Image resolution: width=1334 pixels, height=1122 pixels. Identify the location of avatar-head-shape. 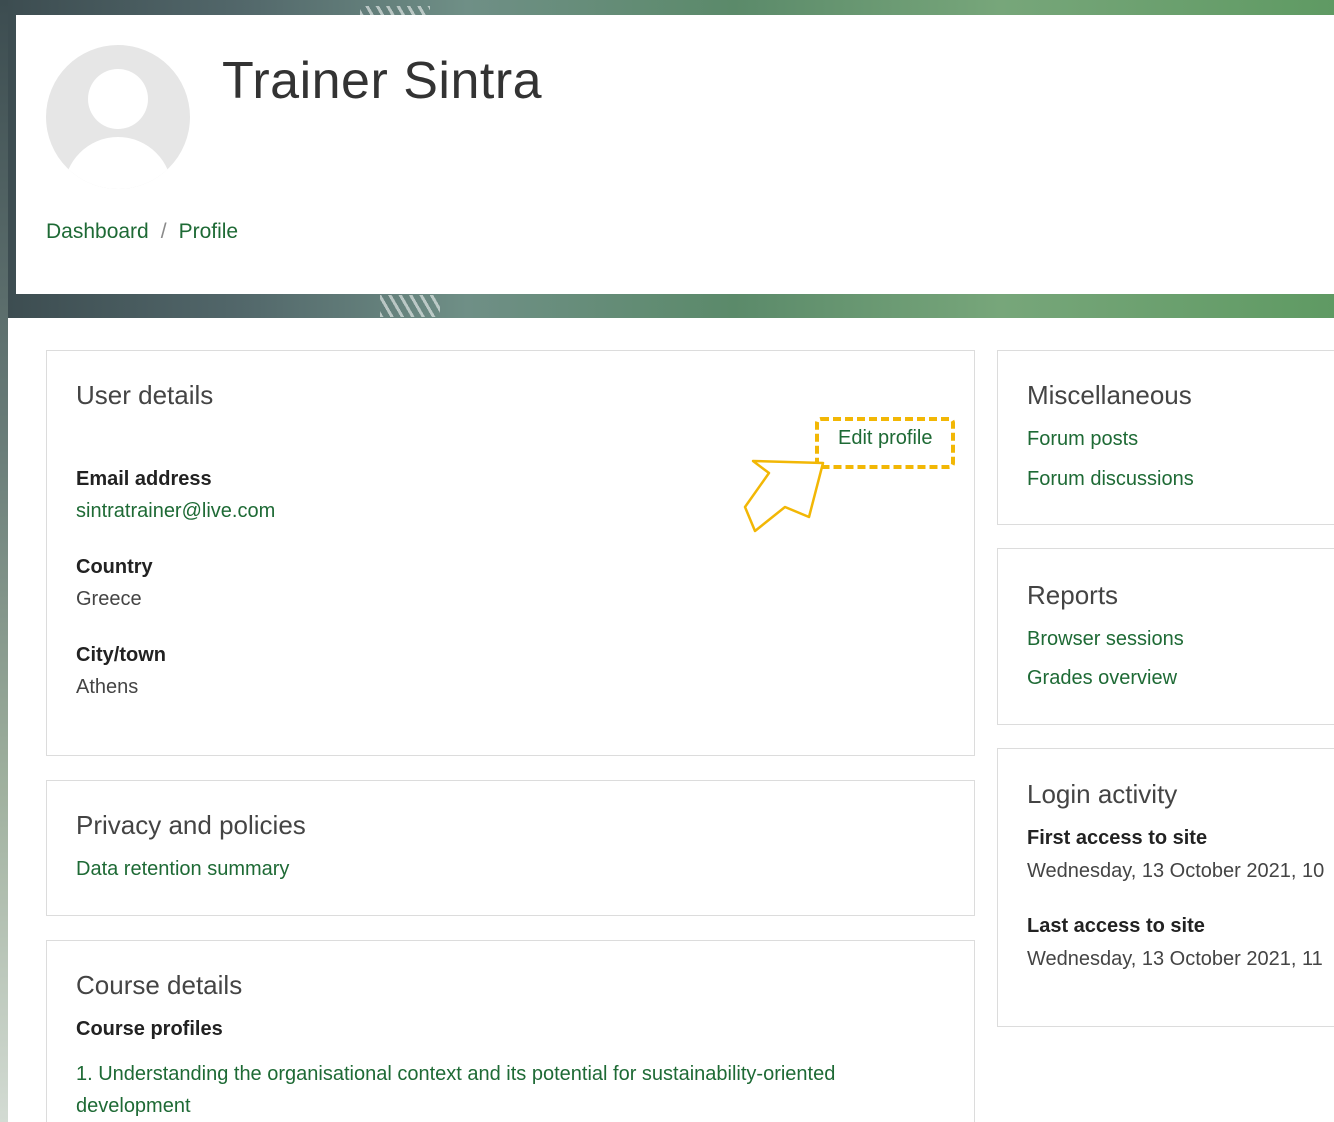
(118, 99).